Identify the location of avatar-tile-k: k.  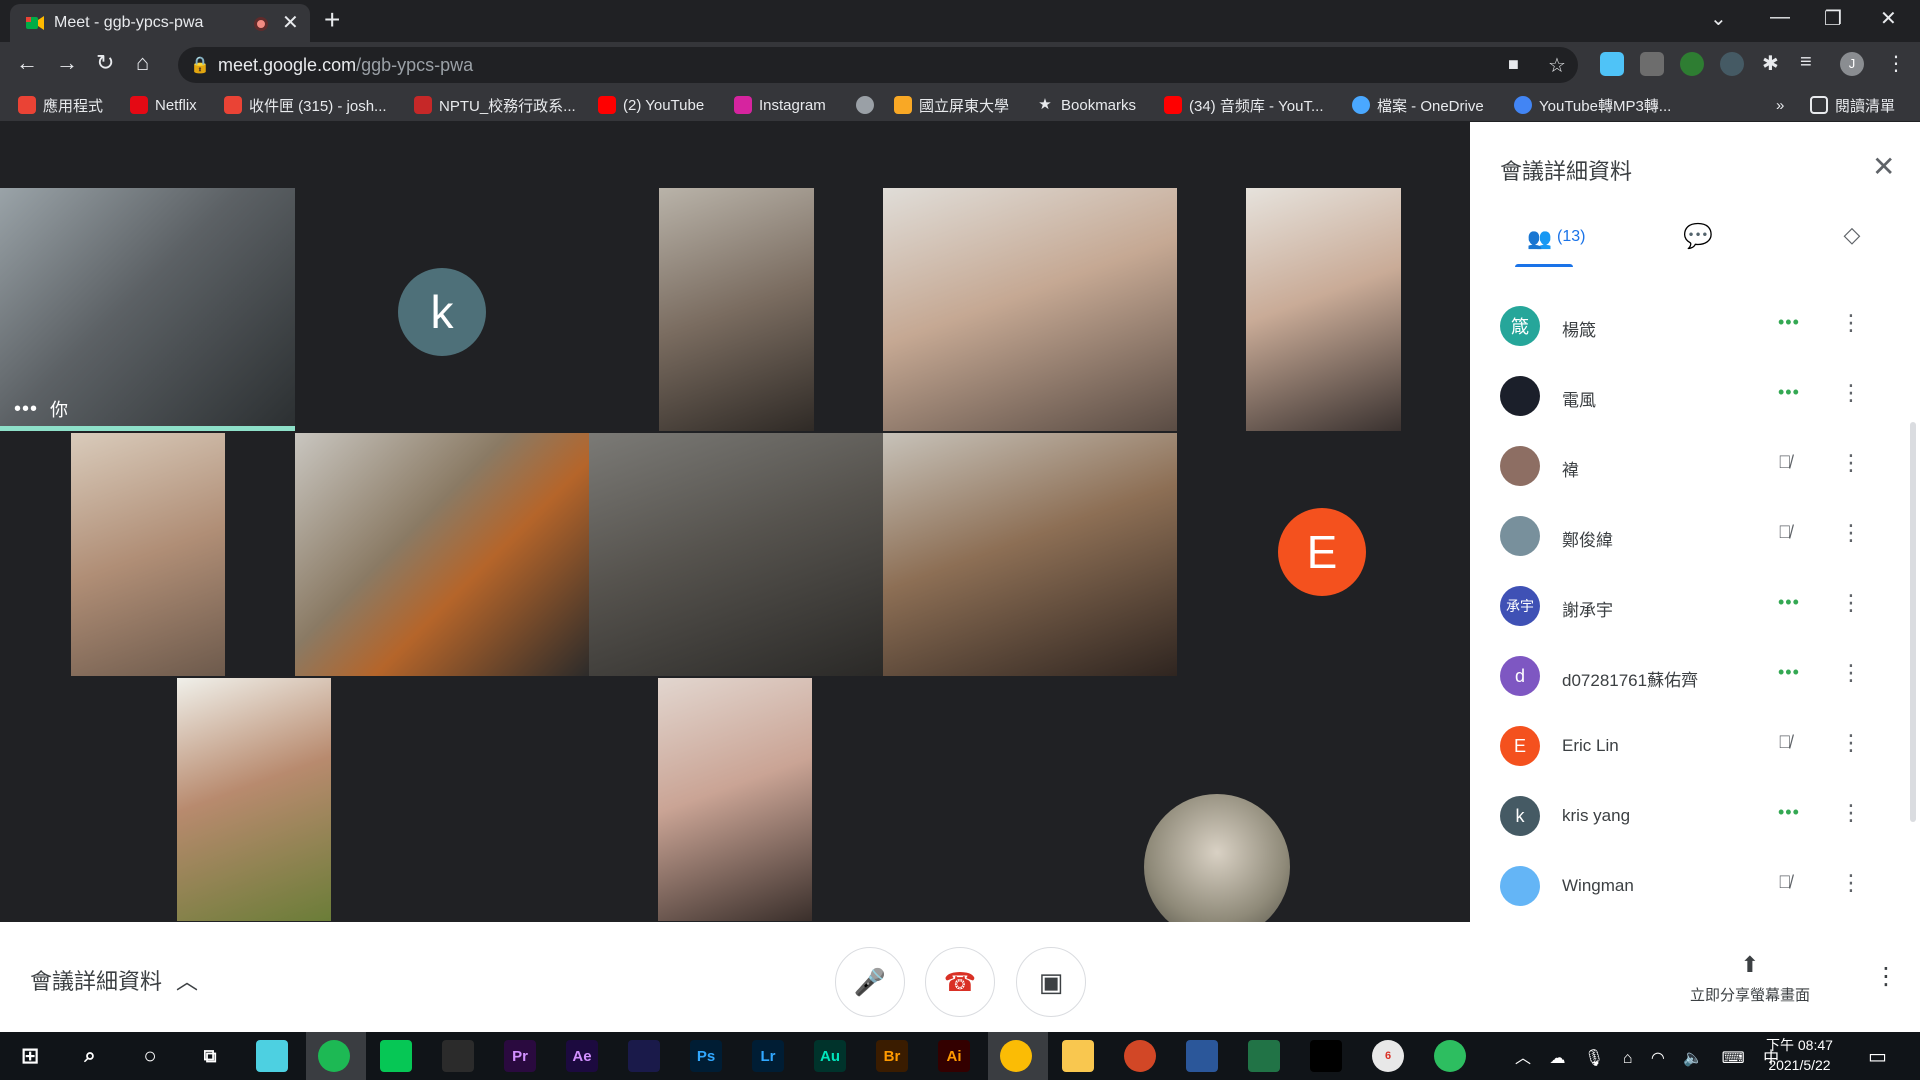
(442, 312).